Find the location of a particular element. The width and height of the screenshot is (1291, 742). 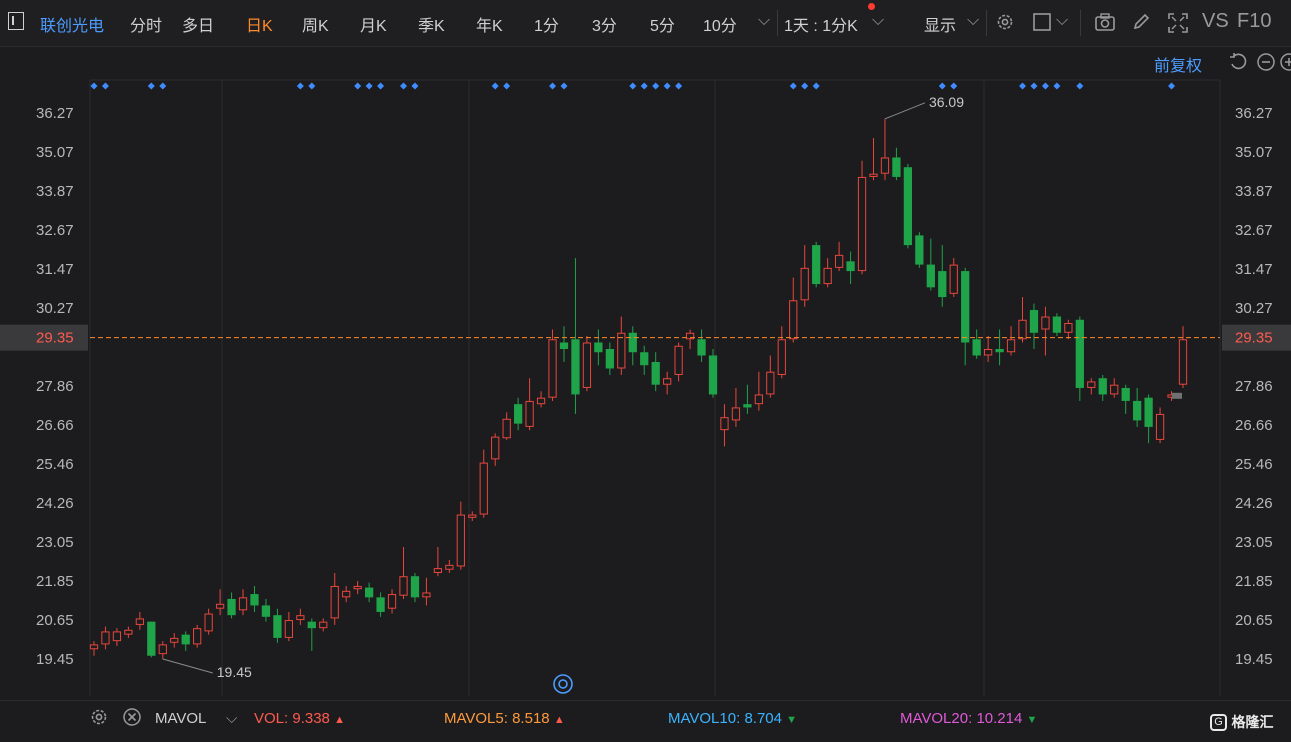

camera-icon is located at coordinates (1104, 22).